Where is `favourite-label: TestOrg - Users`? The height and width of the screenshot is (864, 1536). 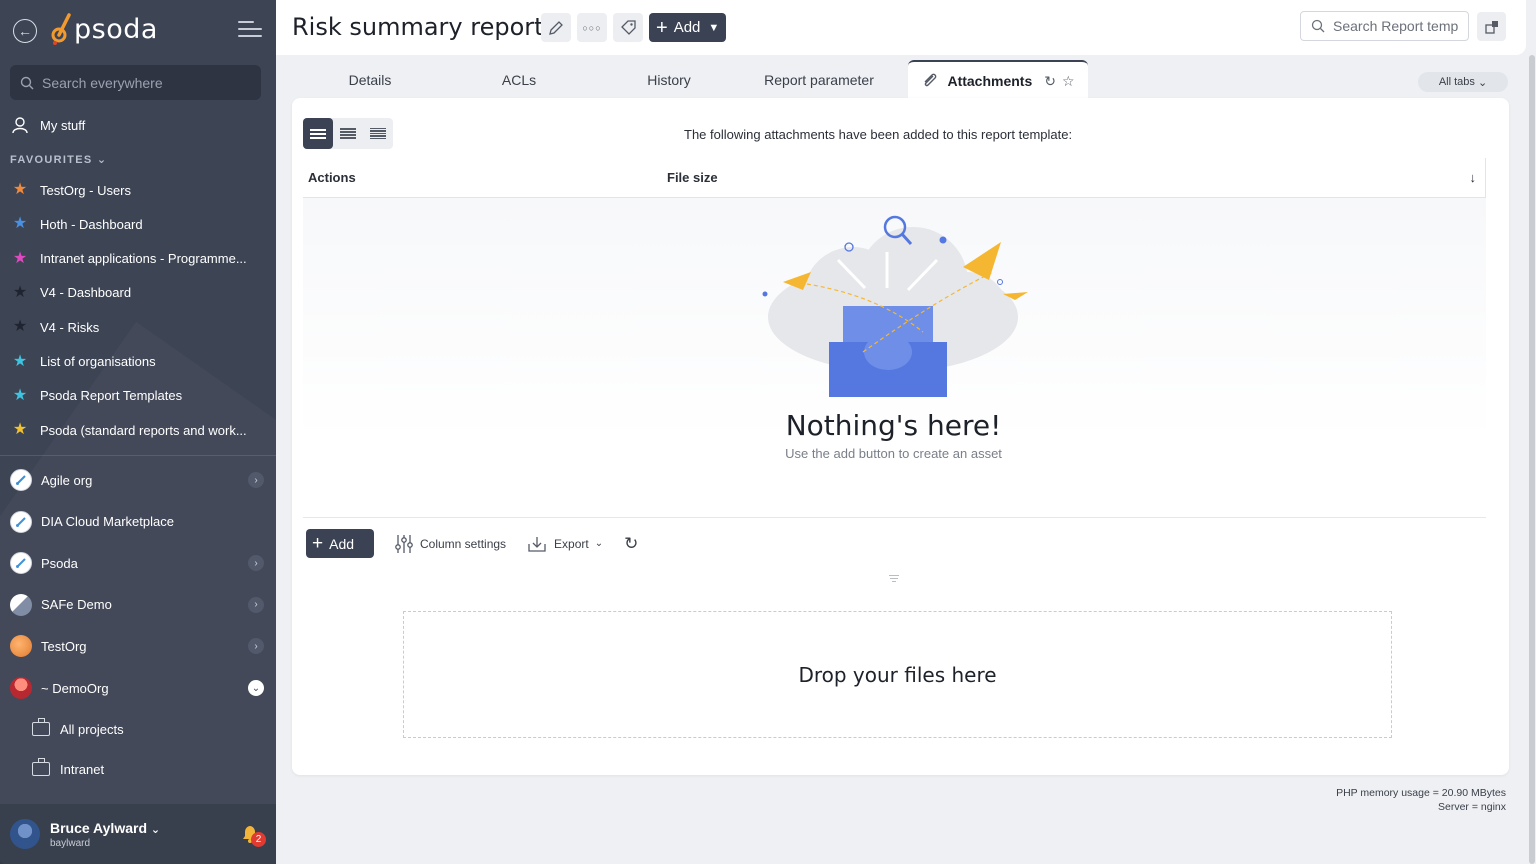 favourite-label: TestOrg - Users is located at coordinates (86, 190).